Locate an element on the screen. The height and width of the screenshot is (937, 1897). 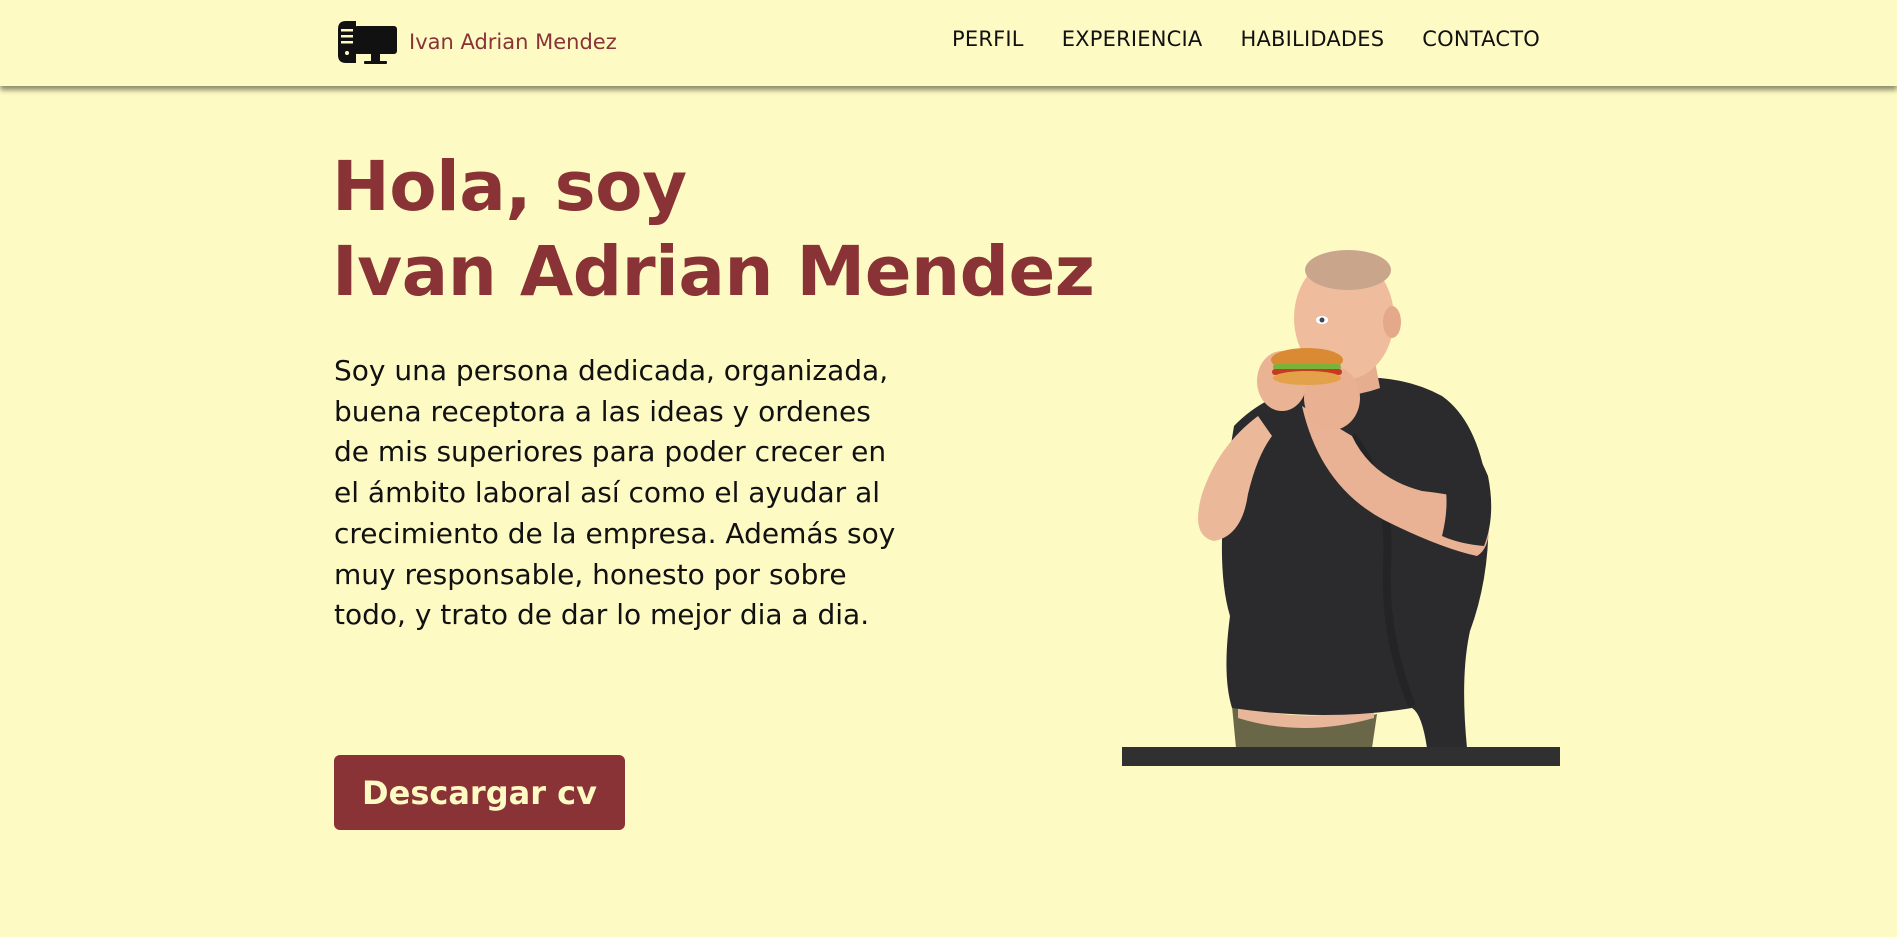
hero-title-line-1: Hola, soy is located at coordinates (509, 187).